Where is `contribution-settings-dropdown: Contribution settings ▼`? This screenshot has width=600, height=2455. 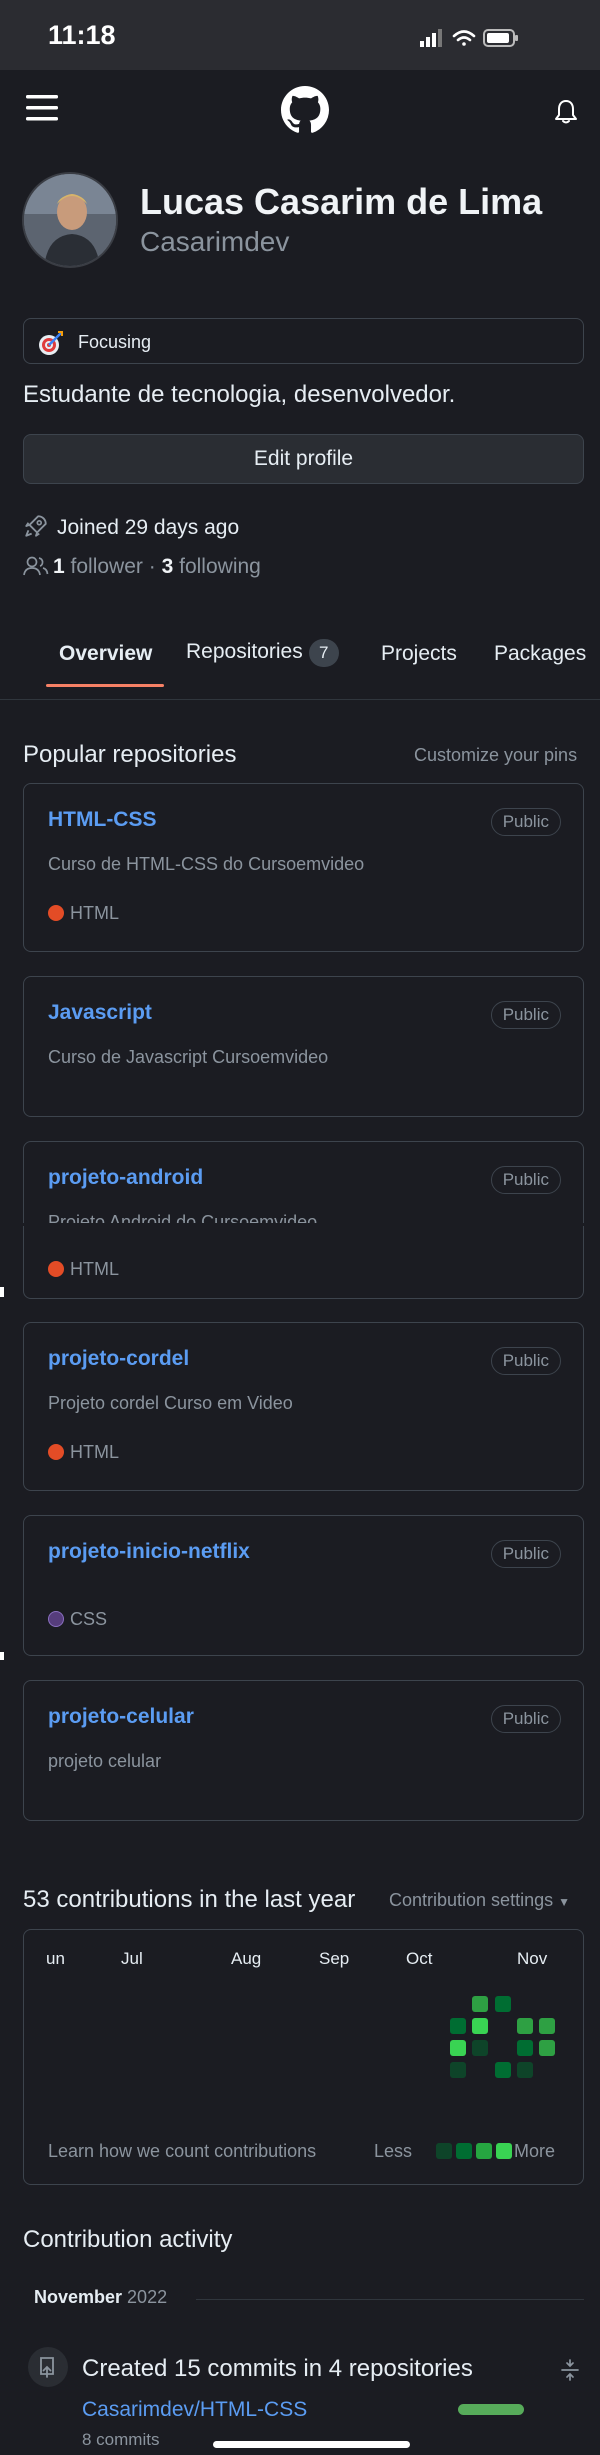 contribution-settings-dropdown: Contribution settings ▼ is located at coordinates (479, 1900).